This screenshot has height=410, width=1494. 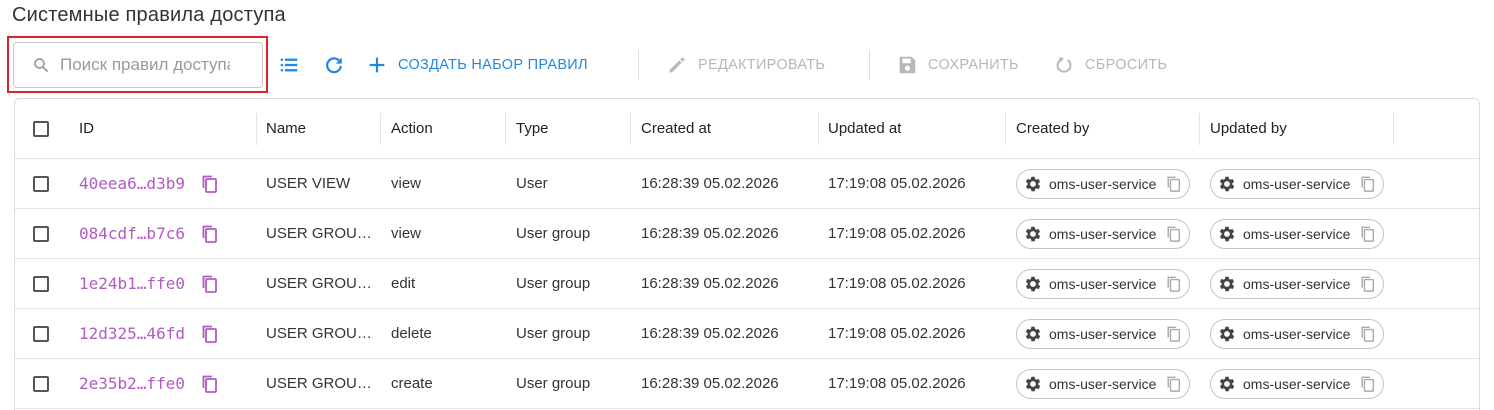 I want to click on column-header-created-by: Created by, so click(x=1052, y=128).